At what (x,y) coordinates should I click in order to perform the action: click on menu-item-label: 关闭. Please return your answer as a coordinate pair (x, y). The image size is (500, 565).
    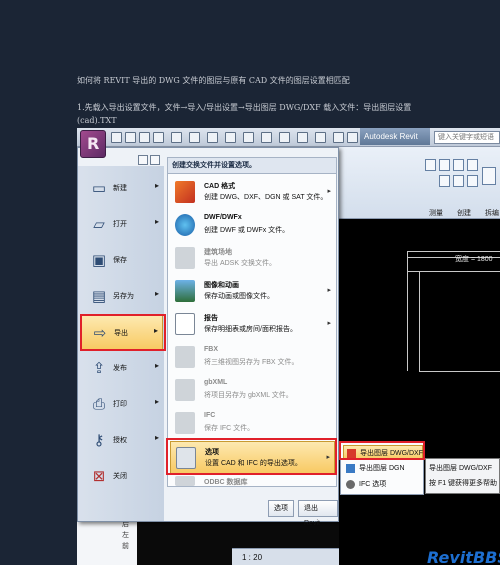
    Looking at the image, I should click on (120, 476).